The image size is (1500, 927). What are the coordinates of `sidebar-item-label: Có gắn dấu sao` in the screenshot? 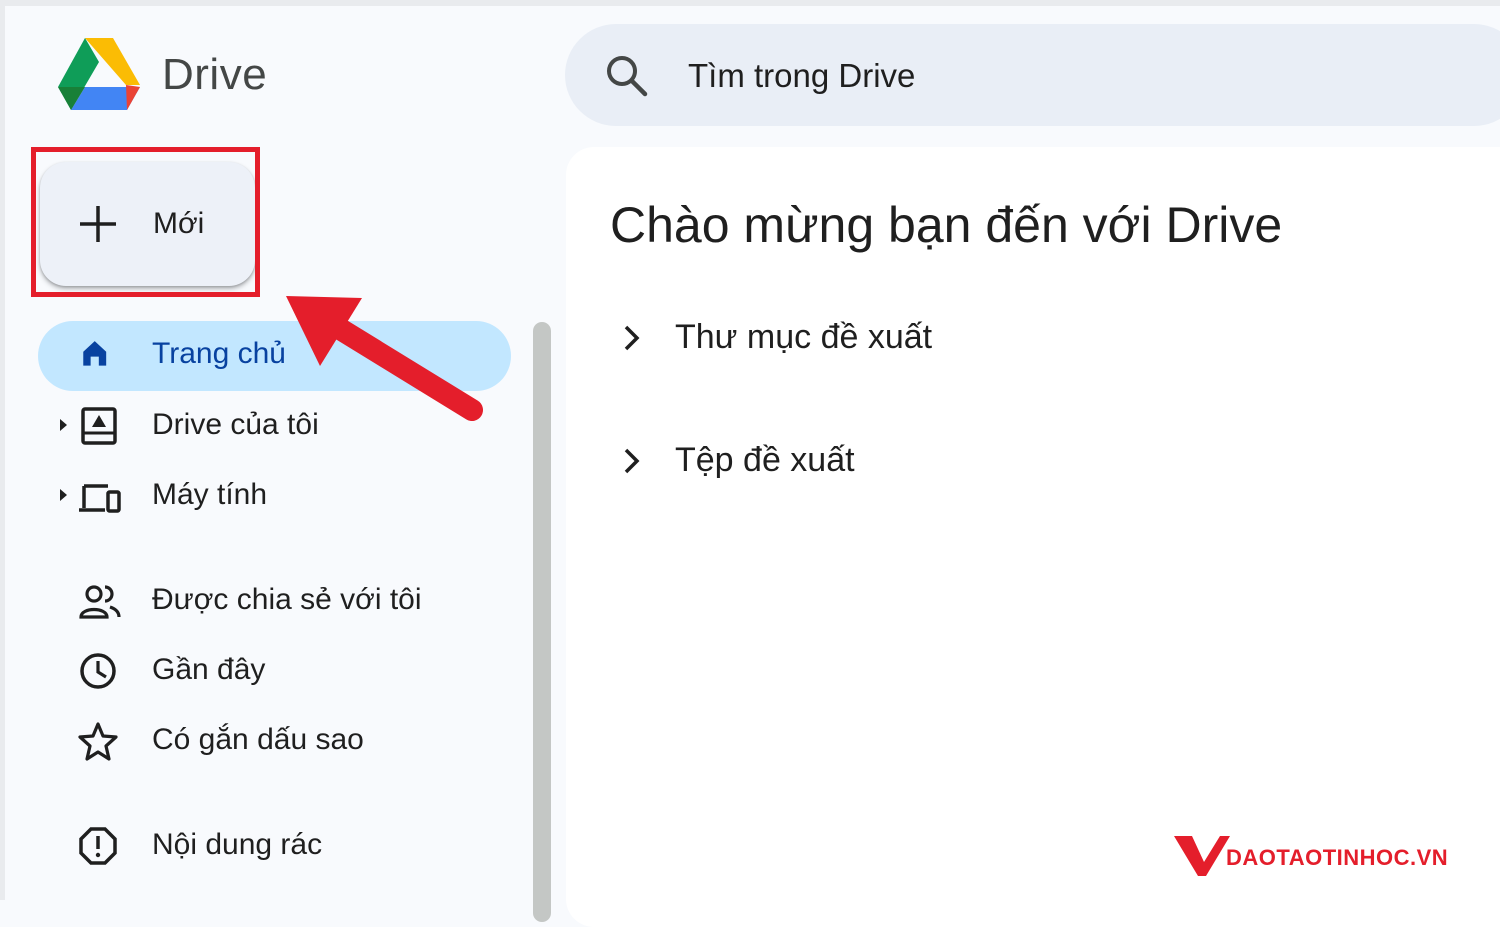 It's located at (258, 739).